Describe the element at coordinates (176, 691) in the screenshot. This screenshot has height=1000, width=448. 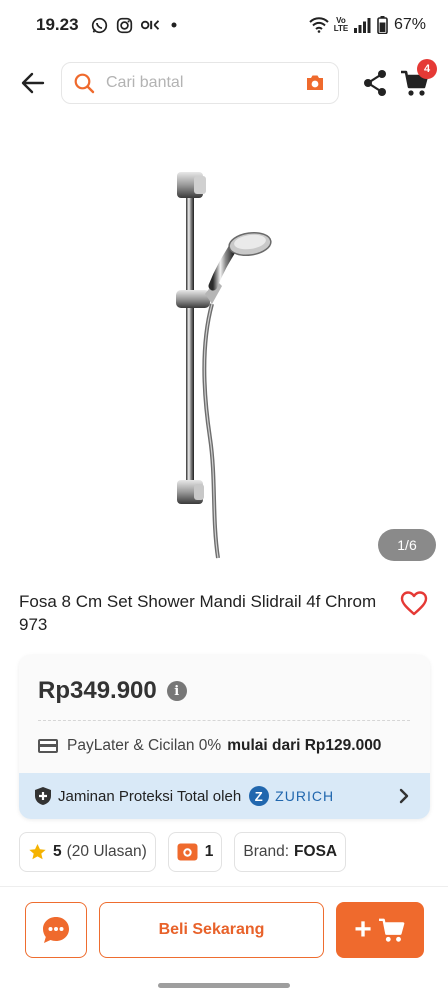
I see `info-icon: i` at that location.